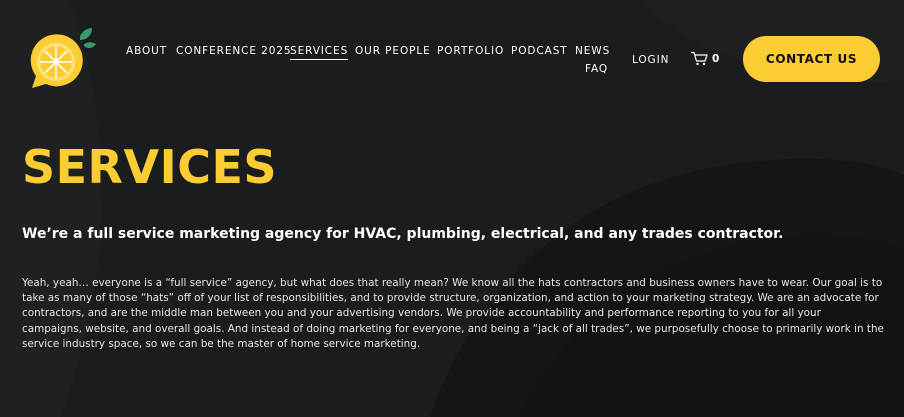  What do you see at coordinates (699, 58) in the screenshot?
I see `cart-icon` at bounding box center [699, 58].